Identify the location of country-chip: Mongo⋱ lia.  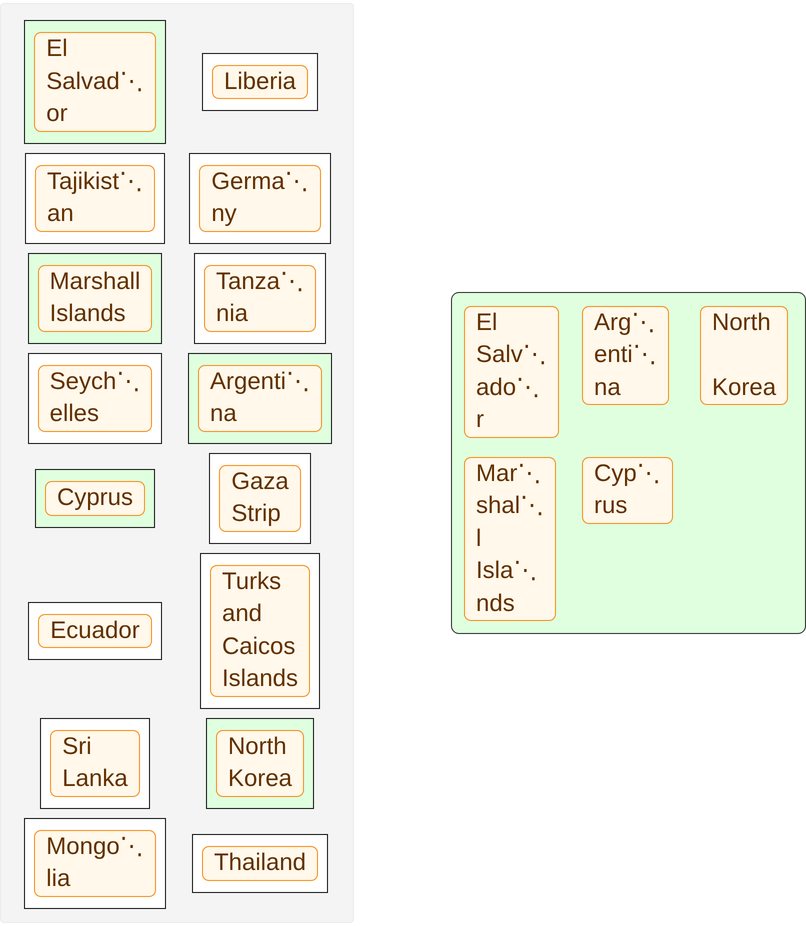
(95, 863).